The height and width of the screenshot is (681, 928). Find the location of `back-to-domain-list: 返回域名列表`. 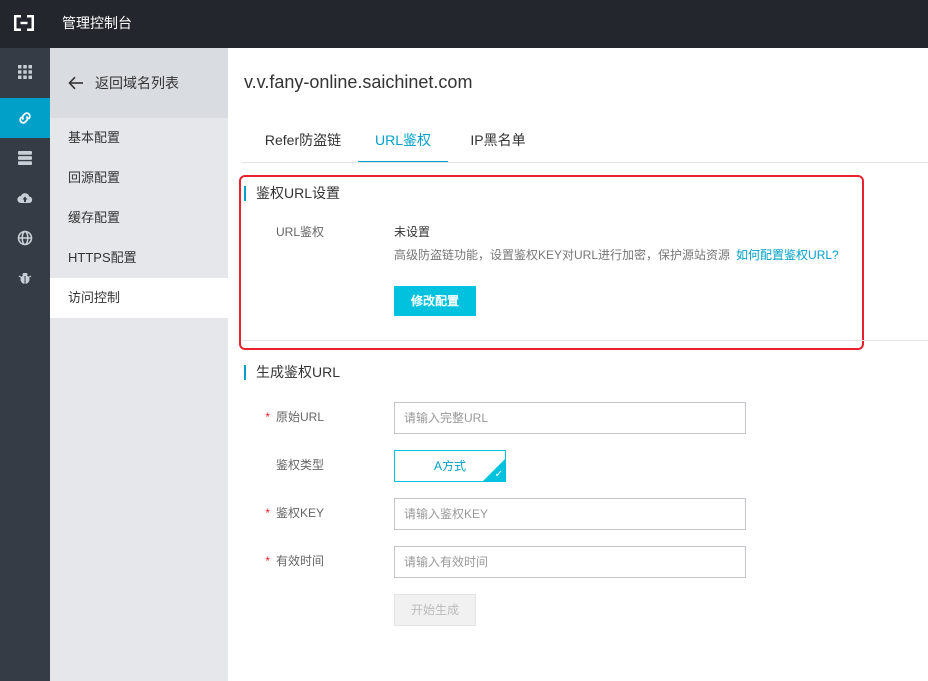

back-to-domain-list: 返回域名列表 is located at coordinates (139, 83).